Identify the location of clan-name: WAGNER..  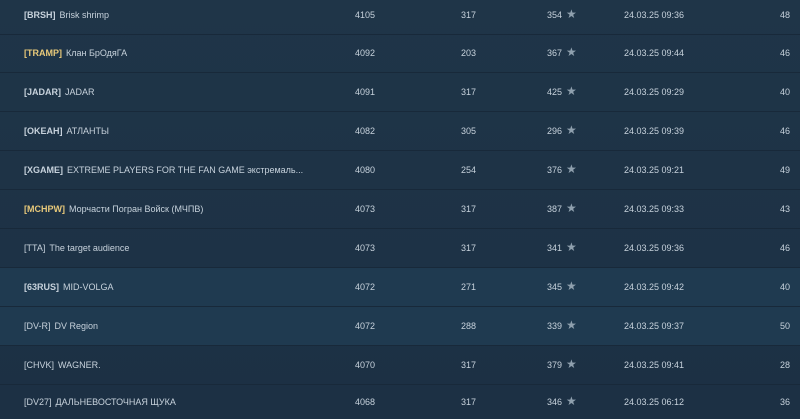
(79, 365).